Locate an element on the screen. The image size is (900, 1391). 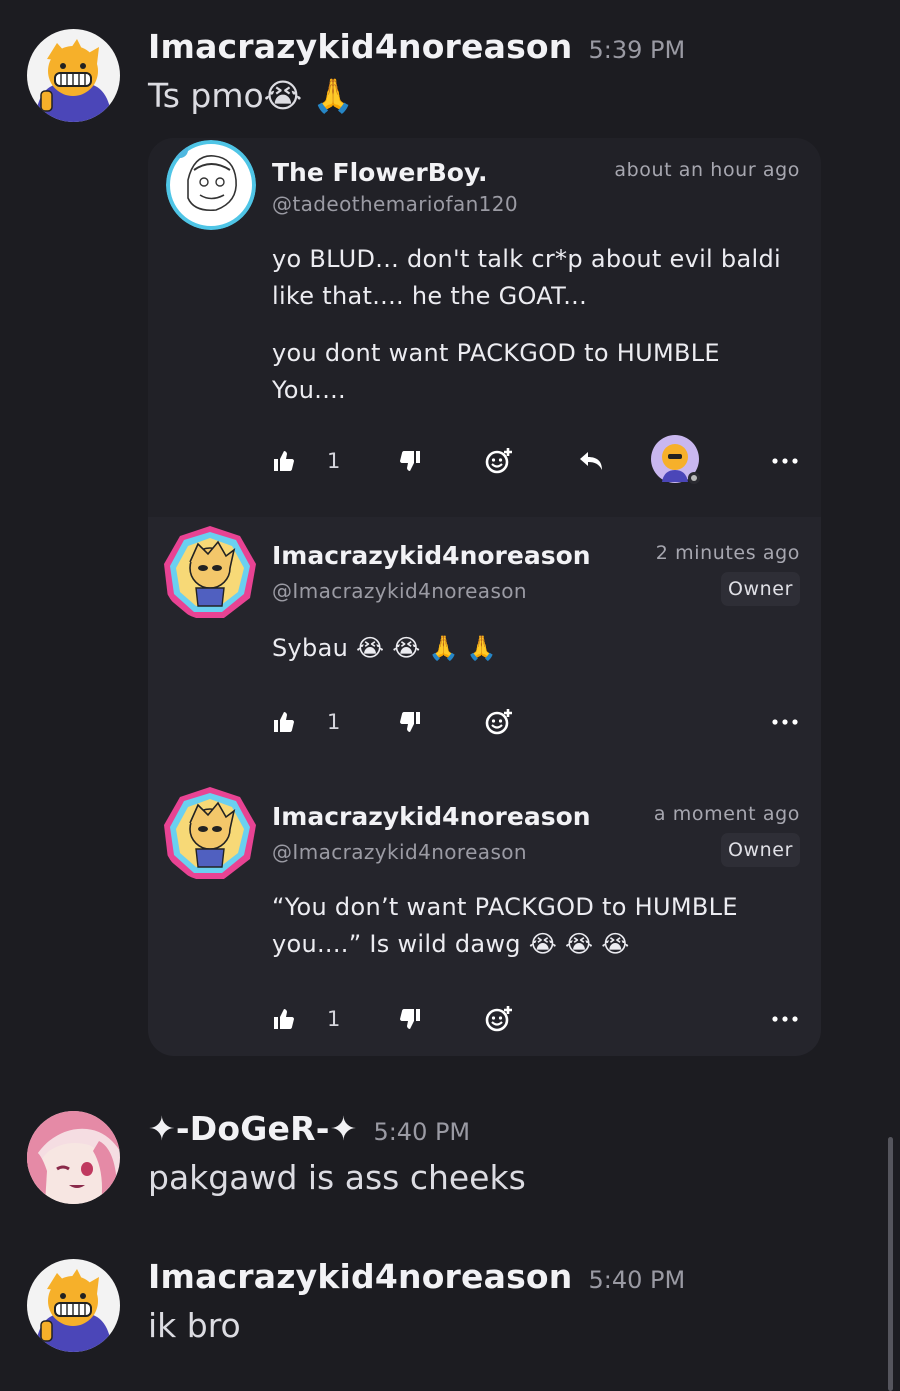
comment-body: Sybau 😭 😭 🙏 🙏 is located at coordinates (527, 648).